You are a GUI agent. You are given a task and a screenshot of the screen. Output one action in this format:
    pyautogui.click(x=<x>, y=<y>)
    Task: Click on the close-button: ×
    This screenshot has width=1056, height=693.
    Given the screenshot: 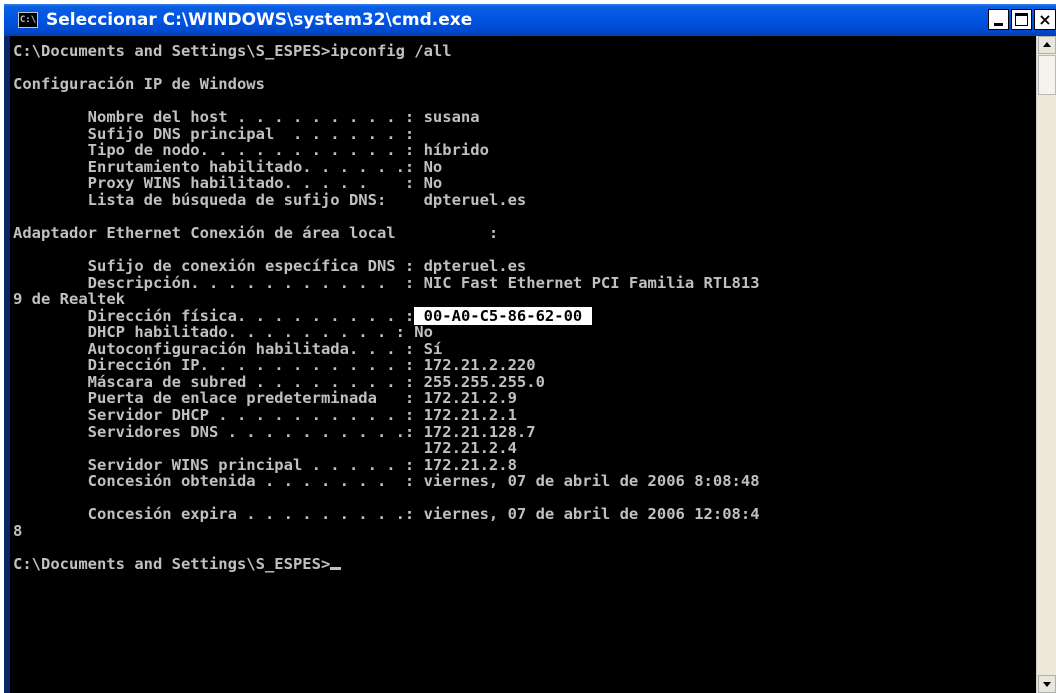 What is the action you would take?
    pyautogui.click(x=1045, y=19)
    